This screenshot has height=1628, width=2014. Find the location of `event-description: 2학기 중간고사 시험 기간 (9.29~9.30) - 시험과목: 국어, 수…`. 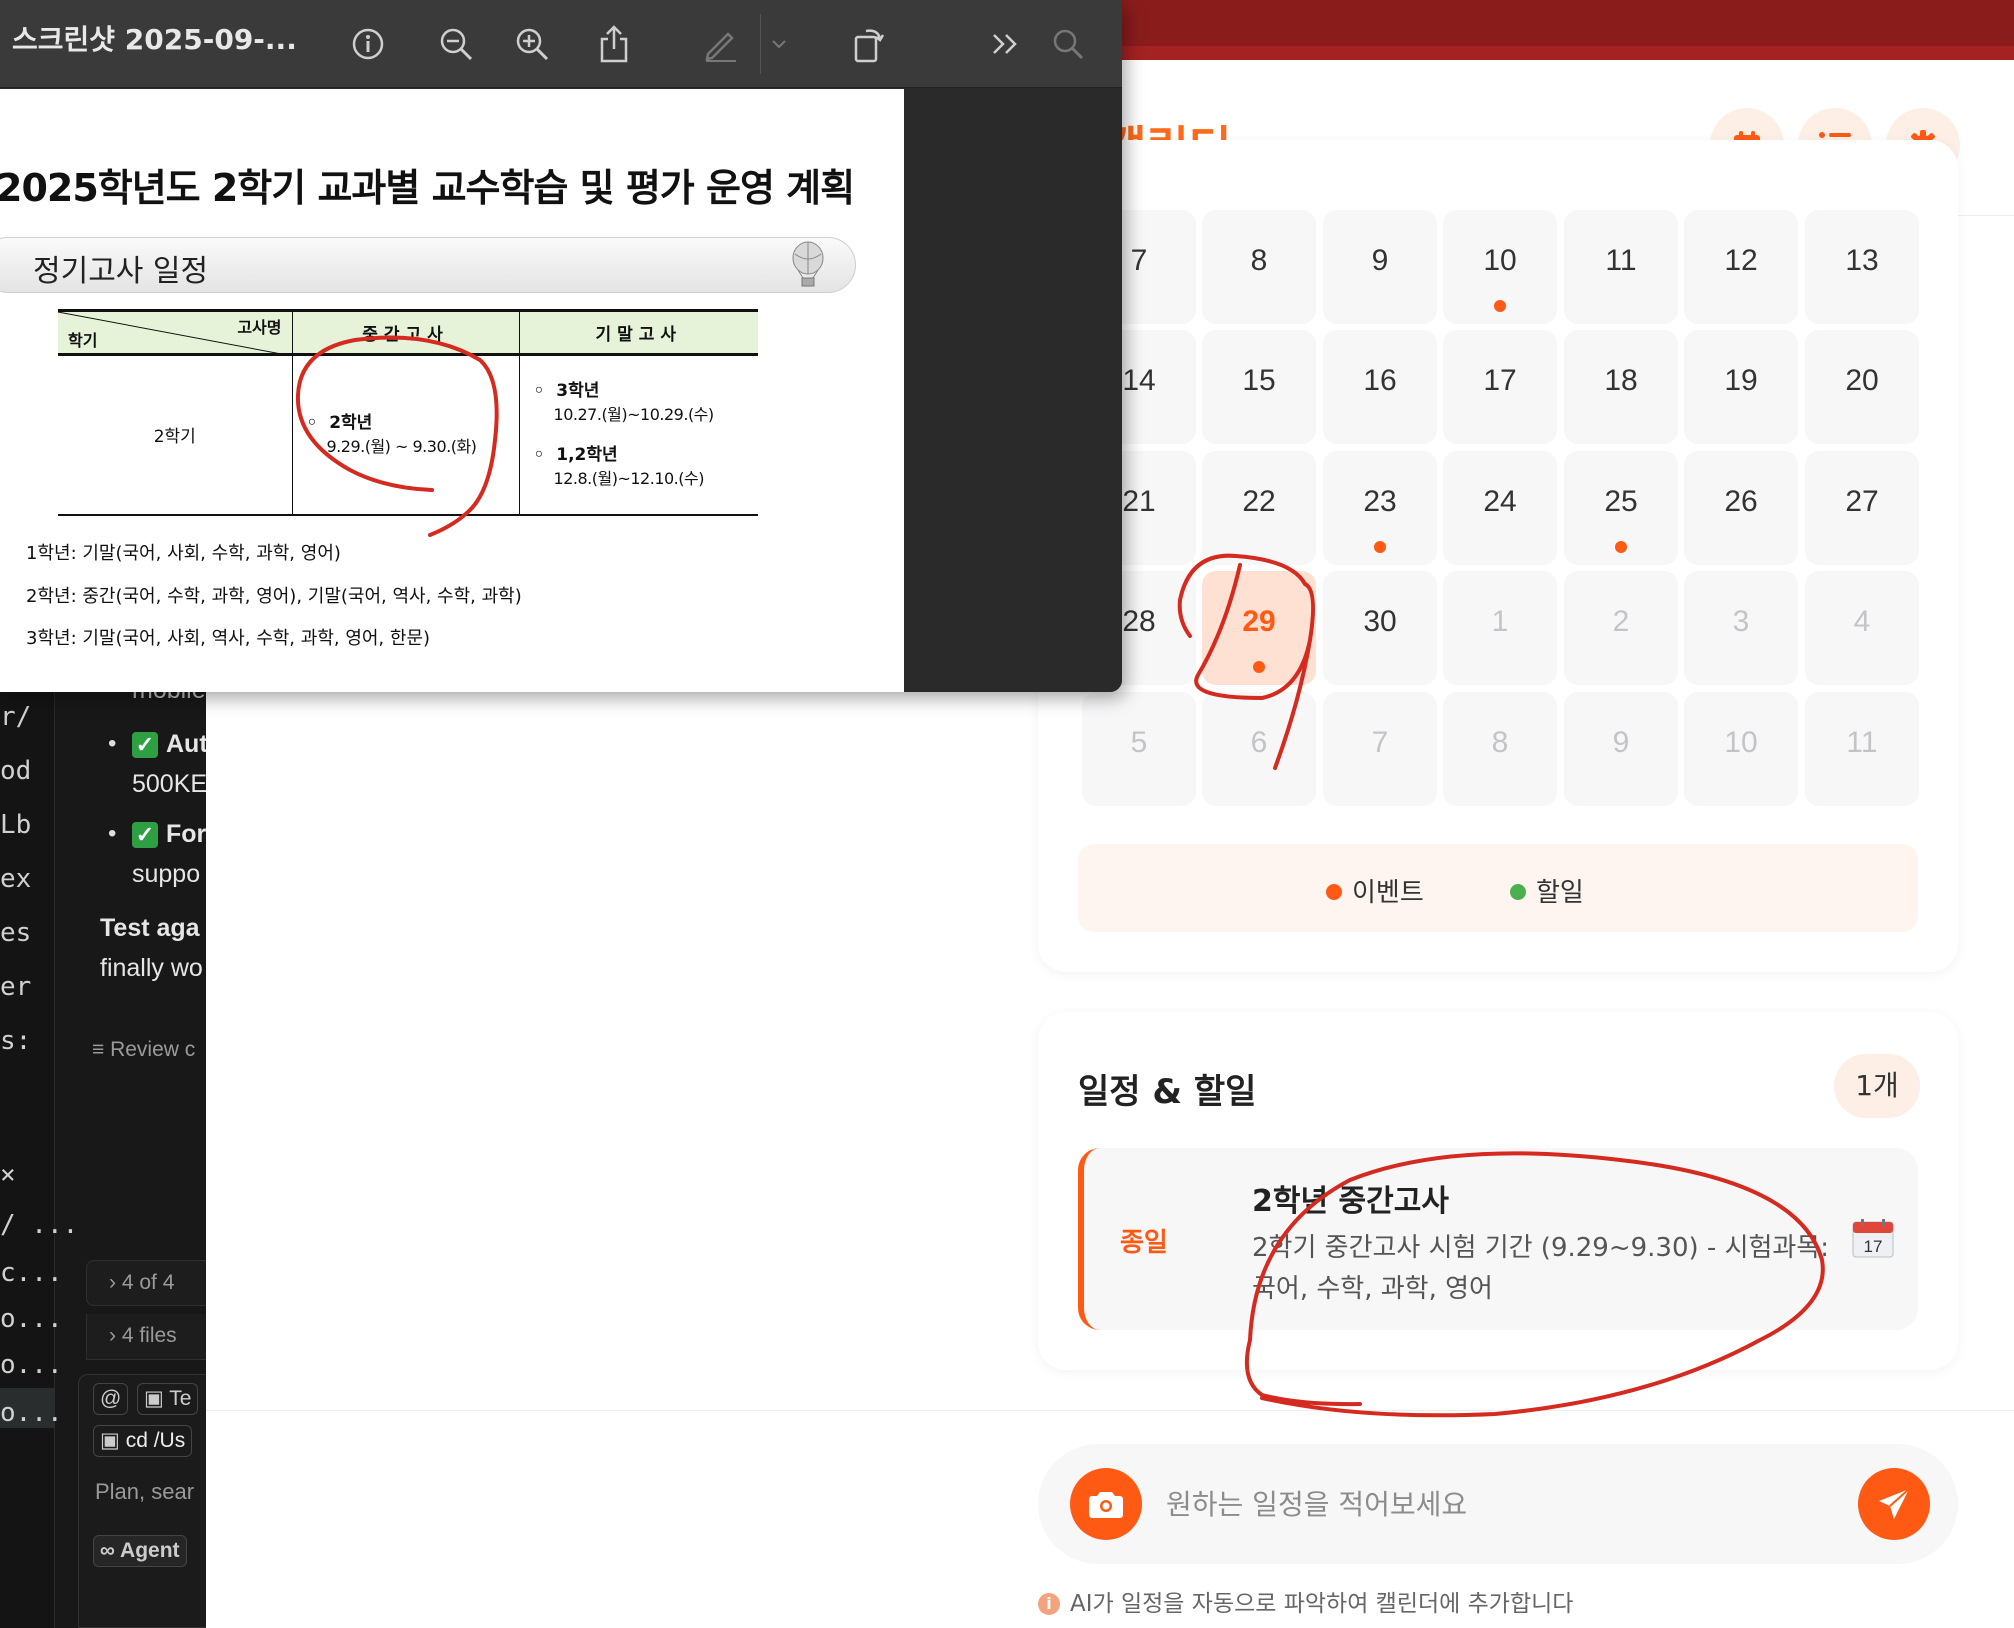

event-description: 2학기 중간고사 시험 기간 (9.29~9.30) - 시험과목: 국어, 수… is located at coordinates (1541, 1268).